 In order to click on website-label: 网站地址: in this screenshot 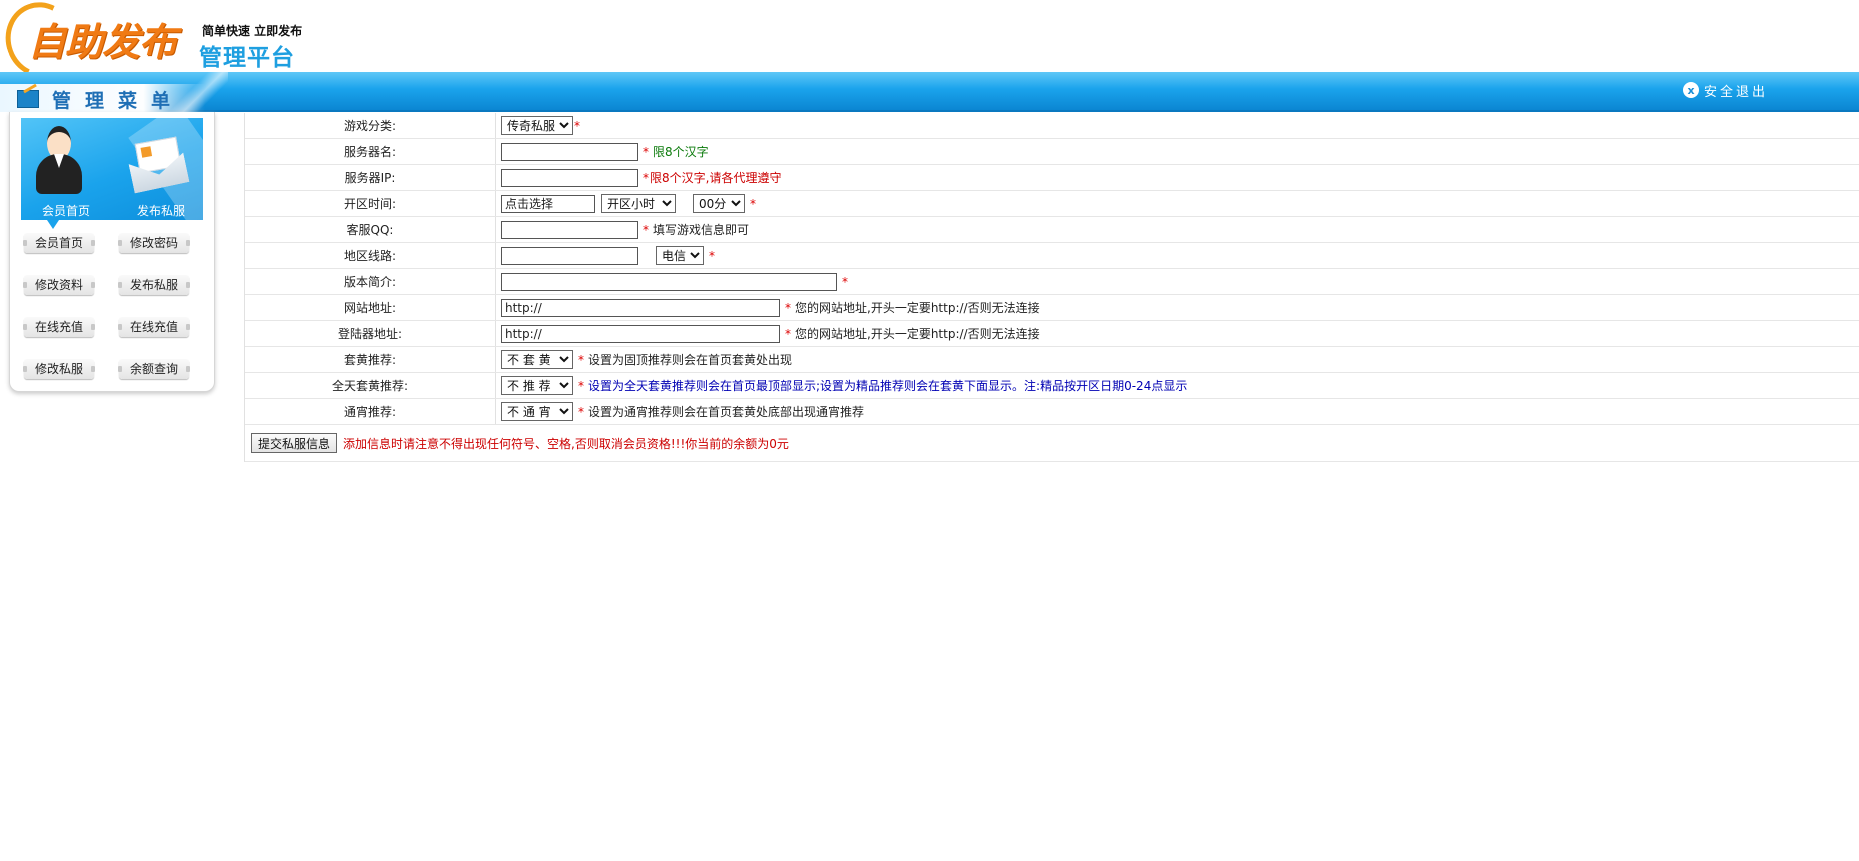, I will do `click(370, 307)`.